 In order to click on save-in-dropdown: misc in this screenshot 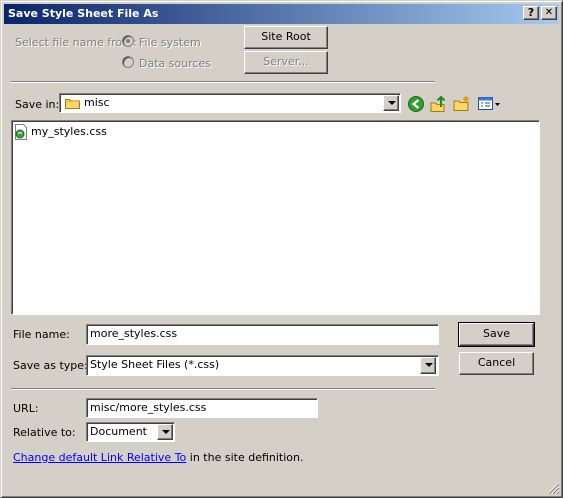, I will do `click(230, 103)`.